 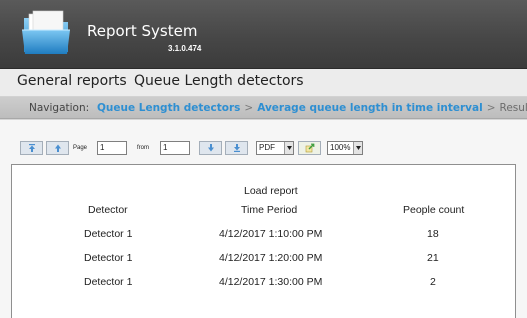 What do you see at coordinates (112, 148) in the screenshot?
I see `page-number-input: 1` at bounding box center [112, 148].